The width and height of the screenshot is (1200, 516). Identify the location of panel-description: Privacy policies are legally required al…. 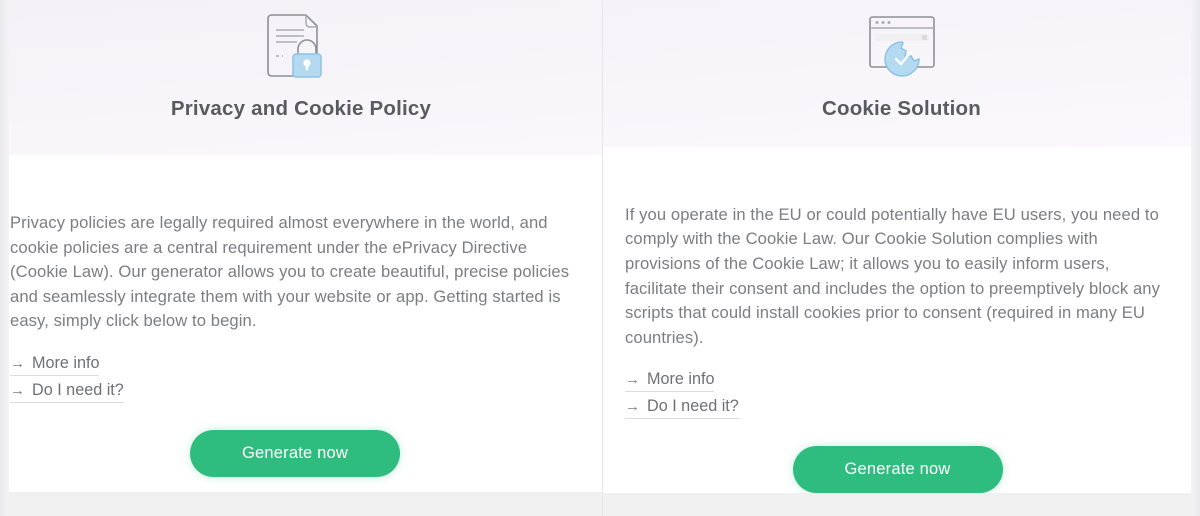
(290, 272).